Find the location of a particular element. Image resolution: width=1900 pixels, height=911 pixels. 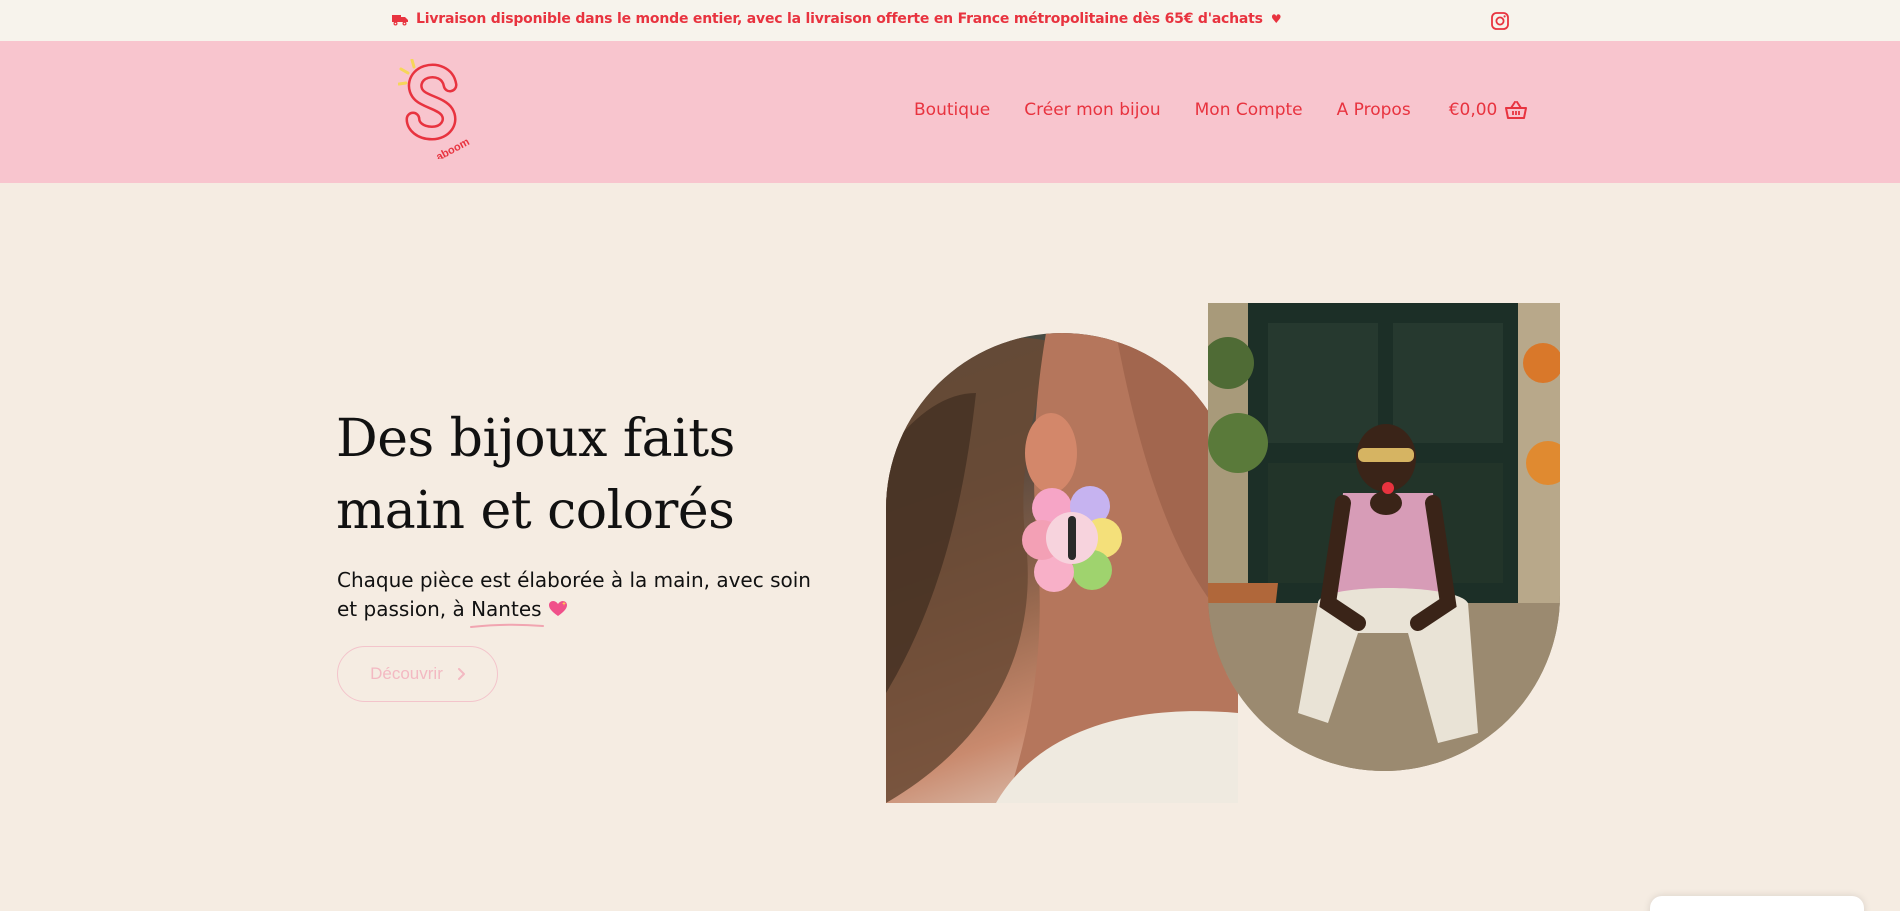

underline-swoosh is located at coordinates (507, 625).